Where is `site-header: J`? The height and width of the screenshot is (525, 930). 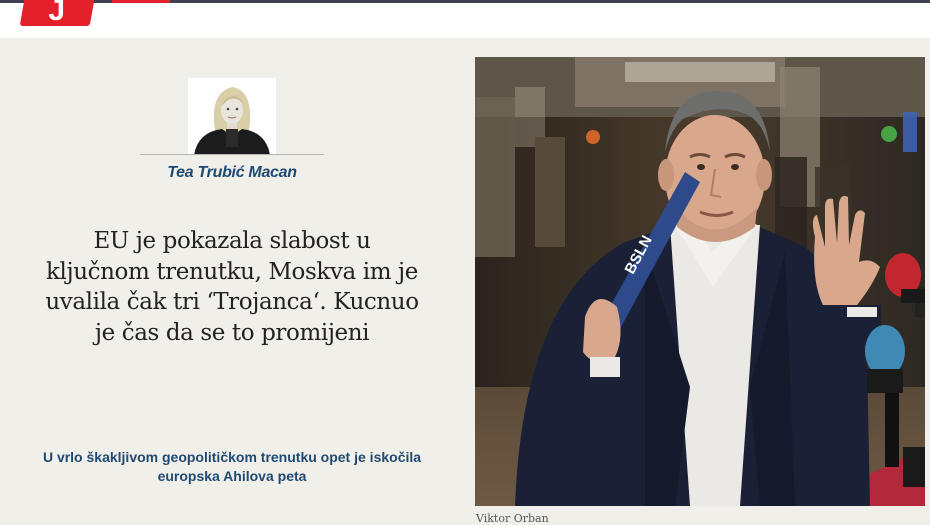 site-header: J is located at coordinates (465, 19).